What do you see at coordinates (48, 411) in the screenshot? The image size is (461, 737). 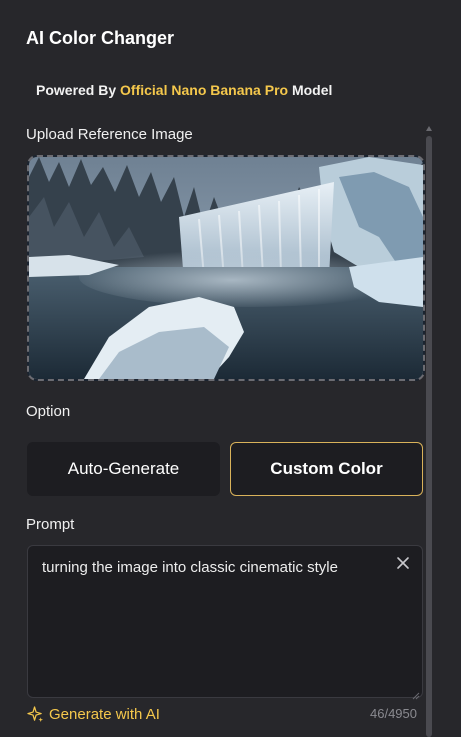 I see `option-label: Option` at bounding box center [48, 411].